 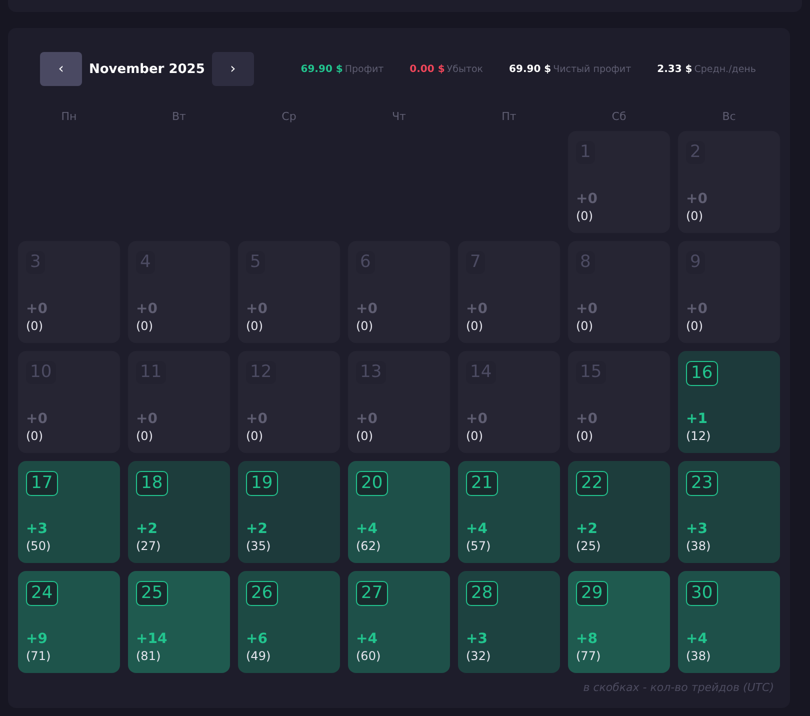 What do you see at coordinates (147, 69) in the screenshot?
I see `month-title: November 2025` at bounding box center [147, 69].